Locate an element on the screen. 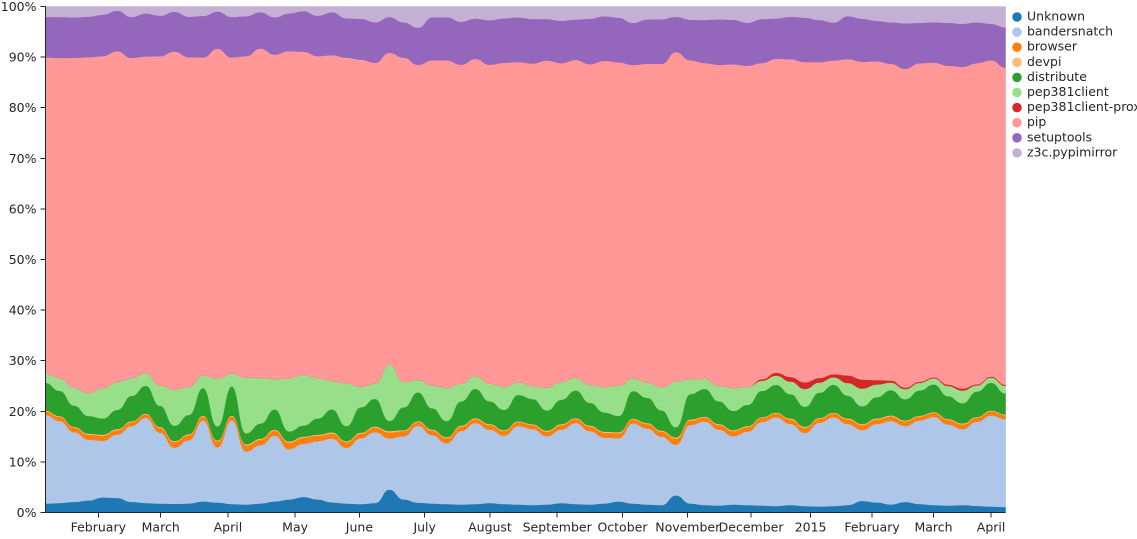 Image resolution: width=1137 pixels, height=539 pixels. y-tick-label-80: 80% is located at coordinates (23, 107).